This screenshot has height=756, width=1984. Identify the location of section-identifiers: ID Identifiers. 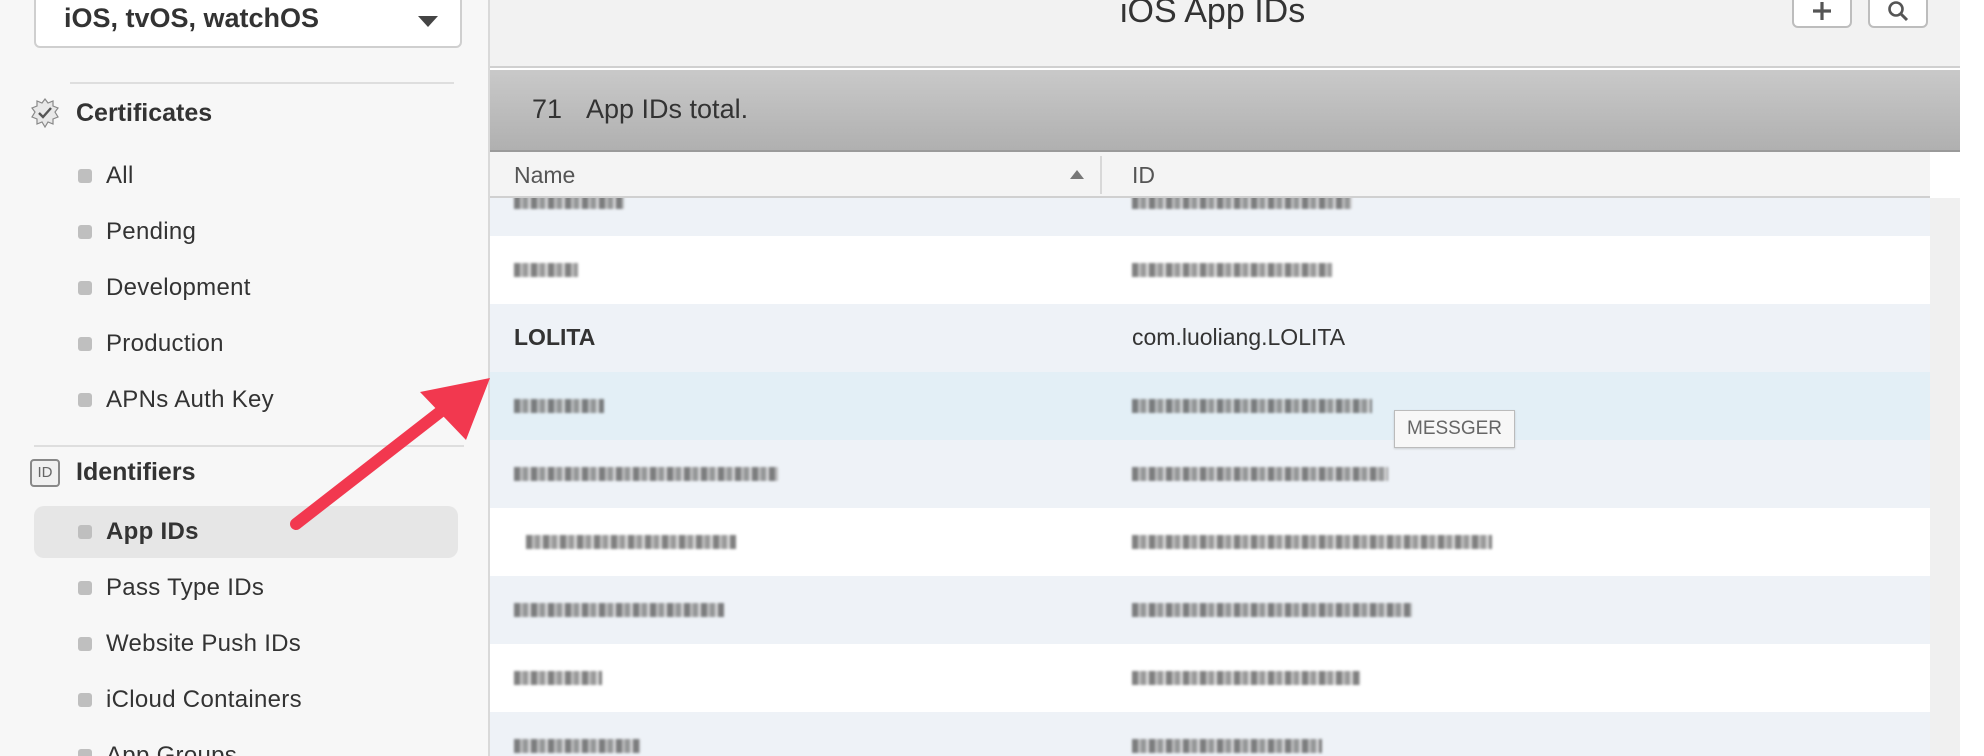
(112, 472).